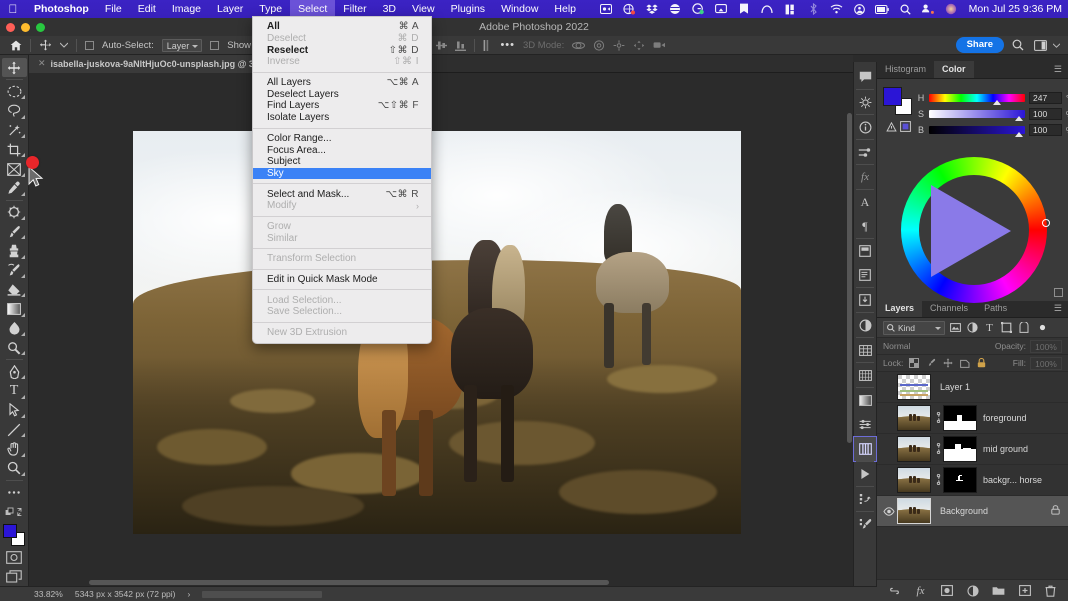 Image resolution: width=1068 pixels, height=601 pixels. I want to click on macos-menu-layer: Layer, so click(230, 9).